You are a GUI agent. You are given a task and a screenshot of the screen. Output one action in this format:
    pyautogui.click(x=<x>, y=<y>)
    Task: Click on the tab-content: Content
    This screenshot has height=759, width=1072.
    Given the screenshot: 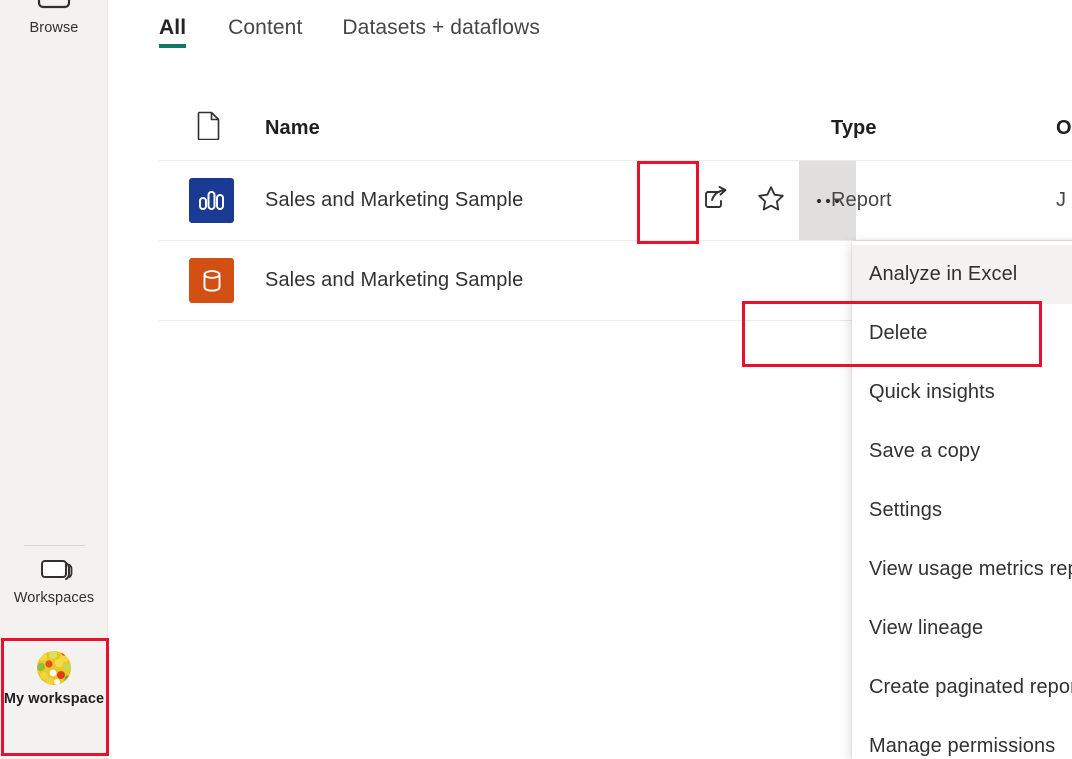 What is the action you would take?
    pyautogui.click(x=265, y=28)
    